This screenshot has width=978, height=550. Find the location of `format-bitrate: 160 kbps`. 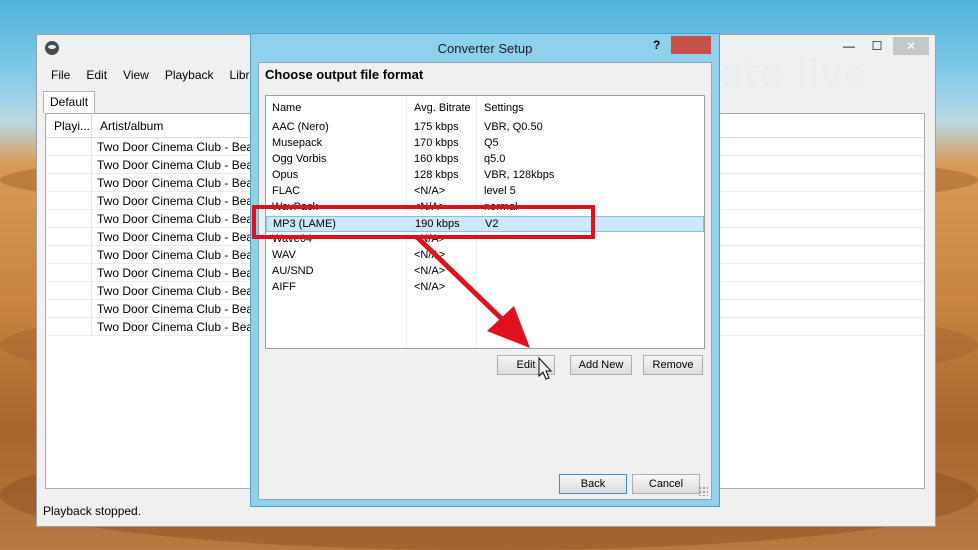

format-bitrate: 160 kbps is located at coordinates (436, 159).